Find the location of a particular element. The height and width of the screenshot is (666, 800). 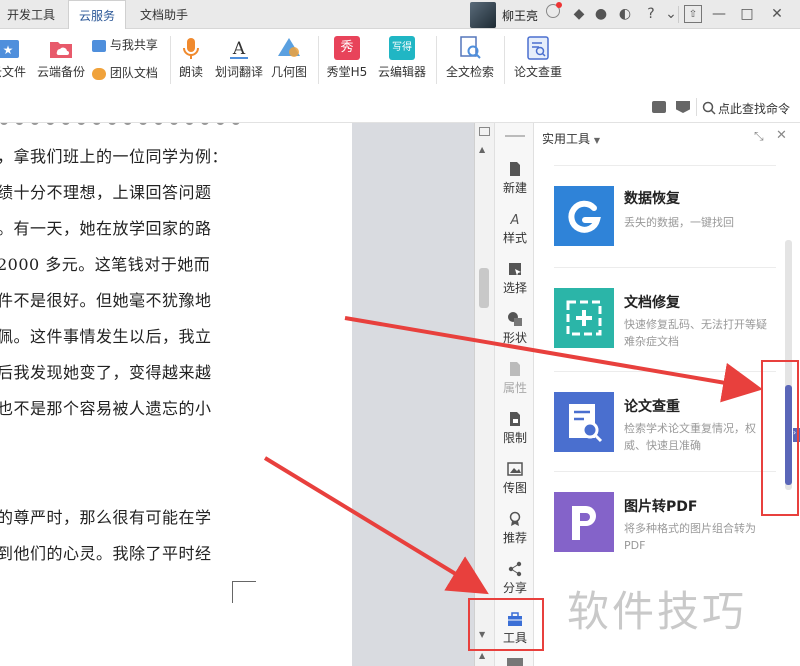

annotation-box-tools is located at coordinates (506, 624).